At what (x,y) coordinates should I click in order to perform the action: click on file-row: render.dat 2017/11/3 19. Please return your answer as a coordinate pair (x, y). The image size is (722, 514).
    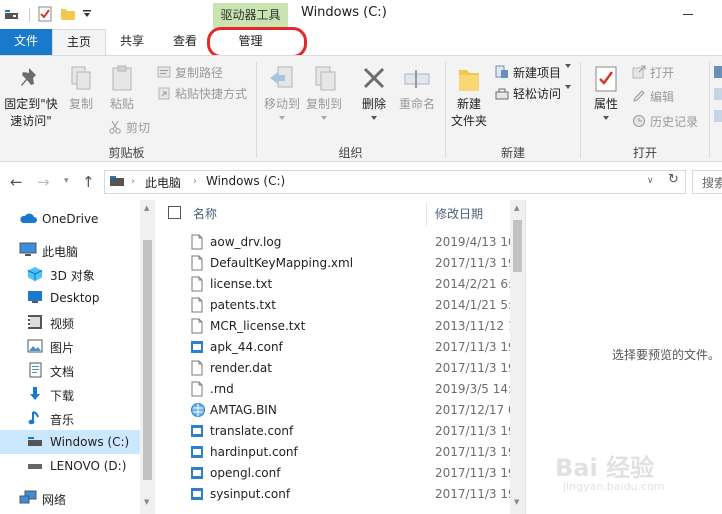
    Looking at the image, I should click on (332, 368).